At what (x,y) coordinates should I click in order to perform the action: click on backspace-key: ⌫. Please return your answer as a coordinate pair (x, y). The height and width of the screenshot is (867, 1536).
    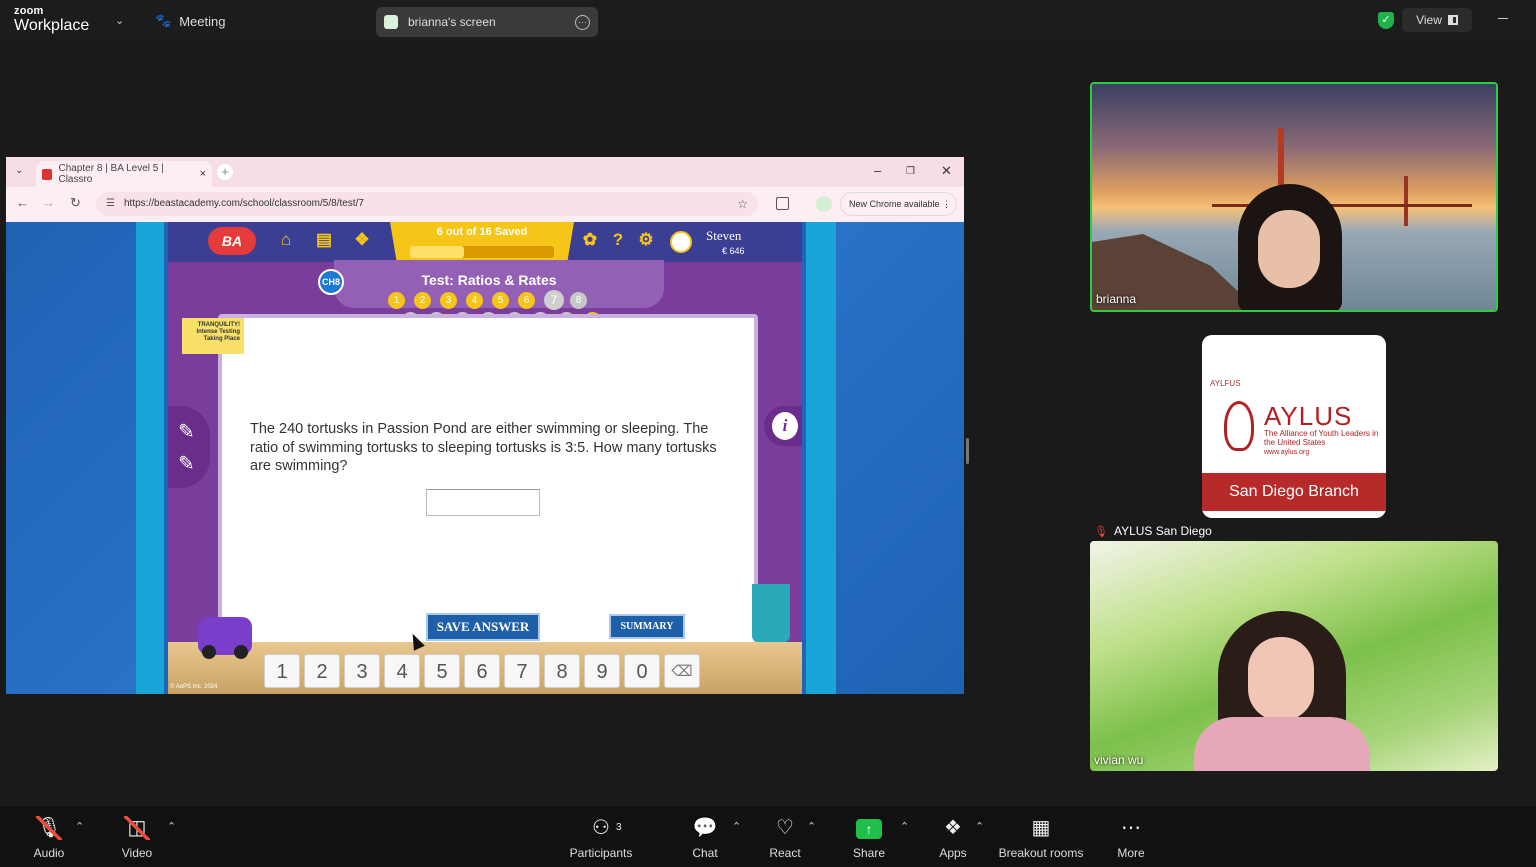
    Looking at the image, I should click on (682, 671).